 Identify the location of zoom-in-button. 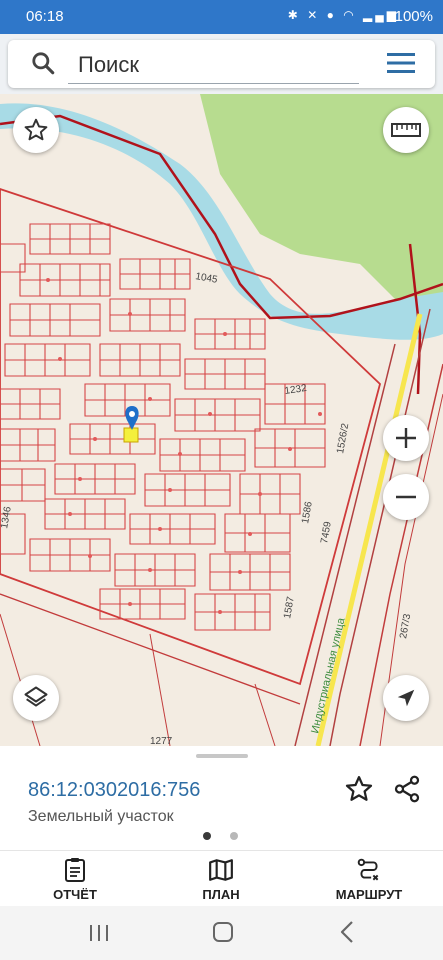
(406, 438).